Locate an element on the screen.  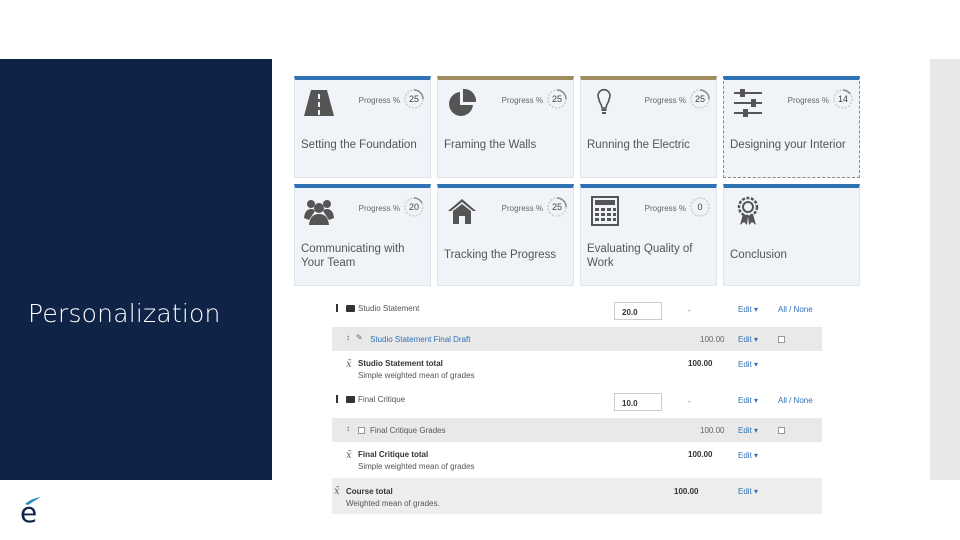
road-icon is located at coordinates (319, 103).